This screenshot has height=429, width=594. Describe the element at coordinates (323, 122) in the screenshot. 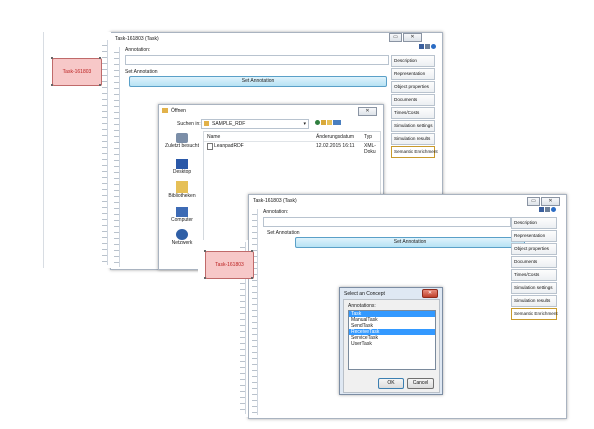

I see `up-folder-icon` at that location.